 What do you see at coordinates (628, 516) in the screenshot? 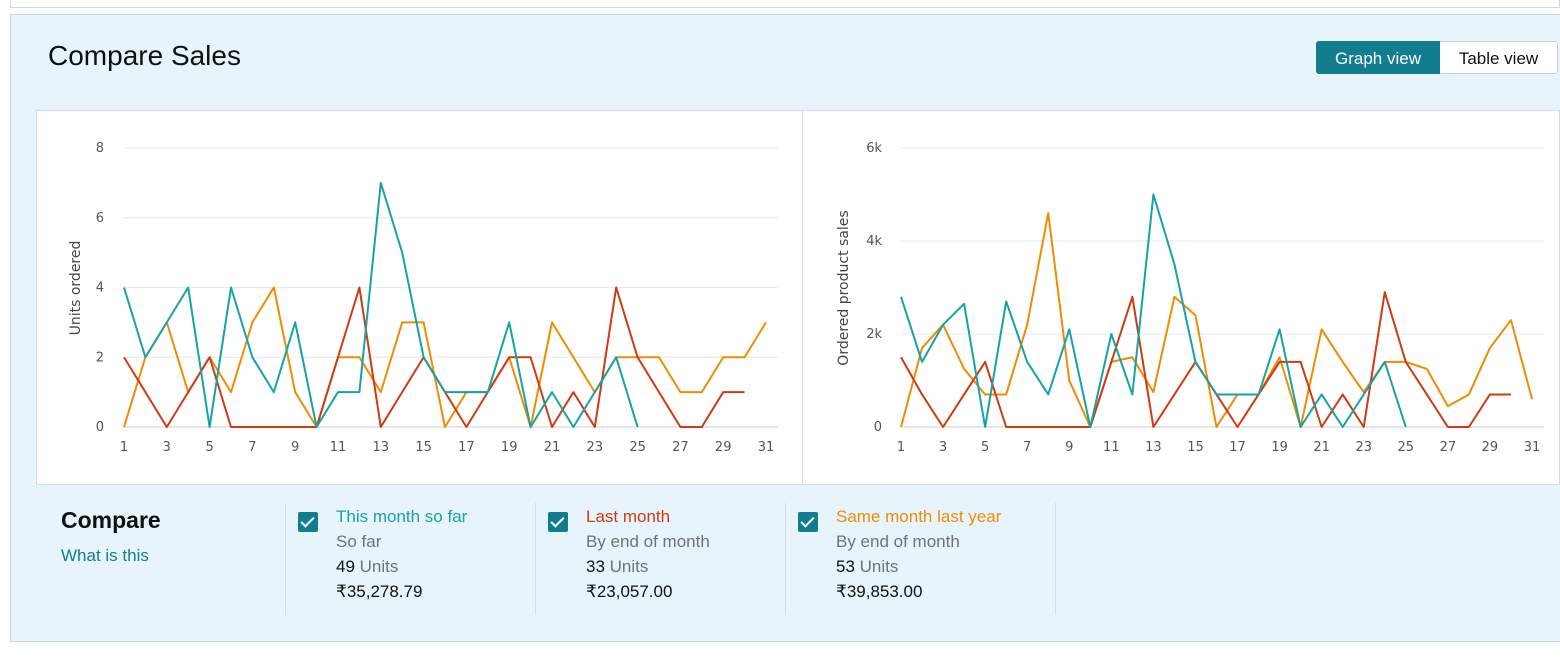
I see `last-month-label: Last month` at bounding box center [628, 516].